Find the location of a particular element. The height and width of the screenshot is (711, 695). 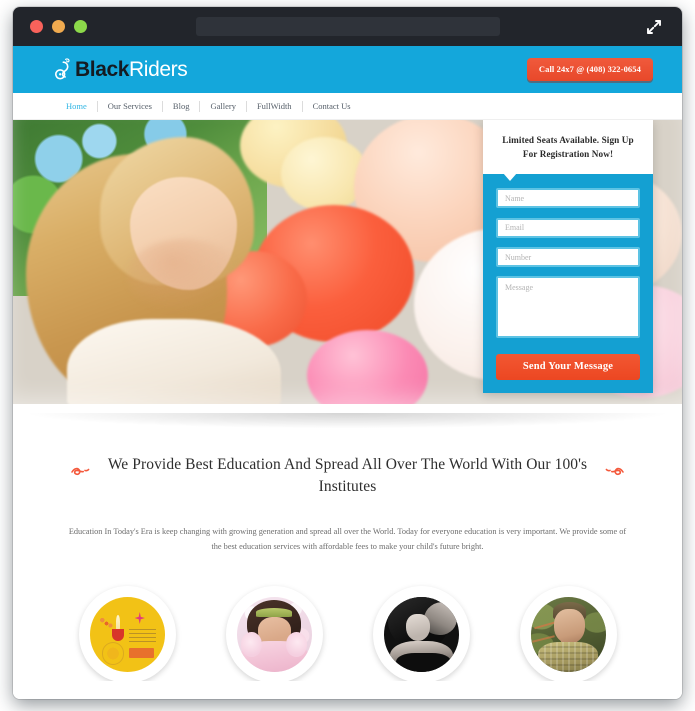

avatar-man-portrait is located at coordinates (568, 635).